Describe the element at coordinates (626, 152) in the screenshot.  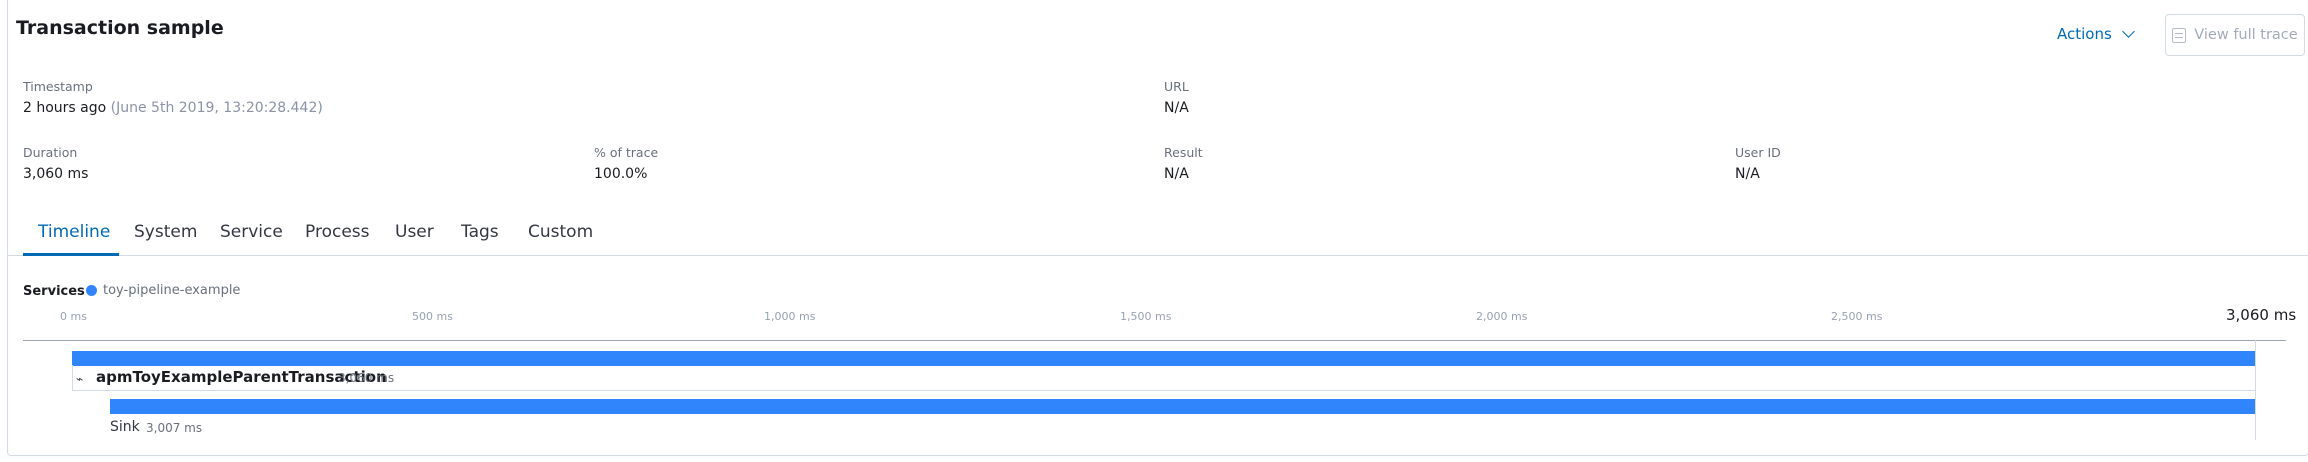
I see `percent-of-trace-label: % of trace` at that location.